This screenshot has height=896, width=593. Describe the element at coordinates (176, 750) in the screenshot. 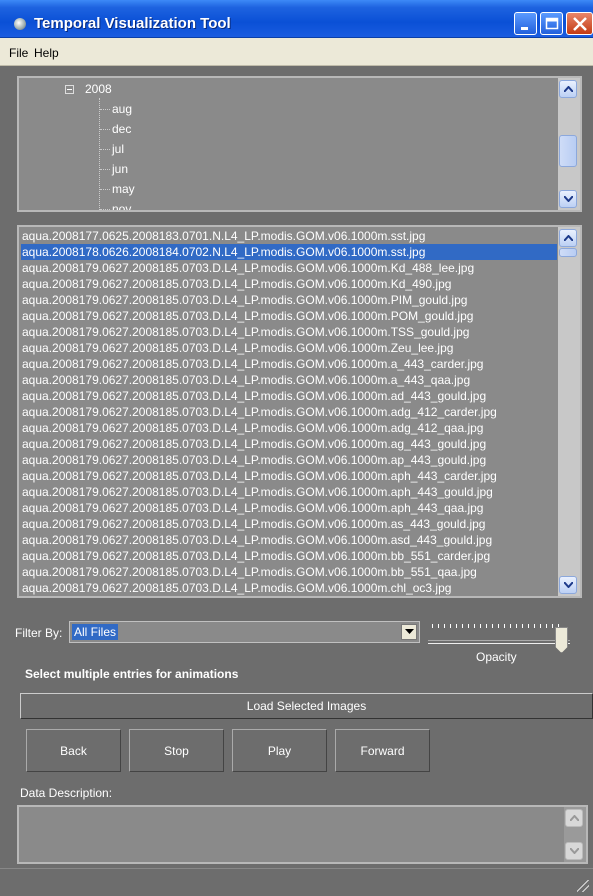

I see `stop-button: Stop` at that location.